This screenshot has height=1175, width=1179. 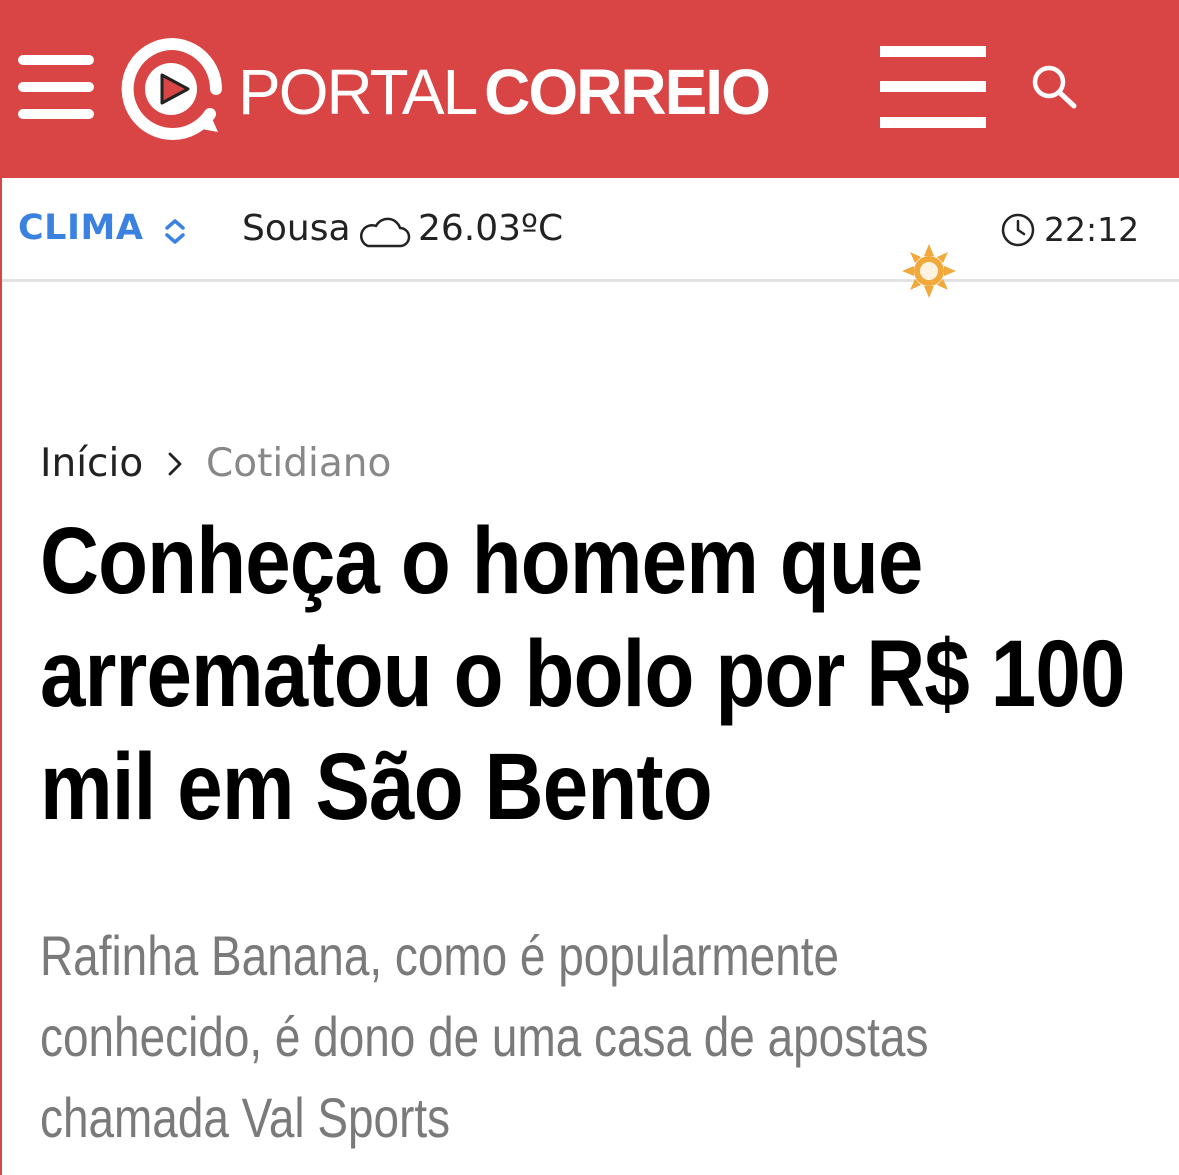 What do you see at coordinates (933, 87) in the screenshot?
I see `menu-bars-icon` at bounding box center [933, 87].